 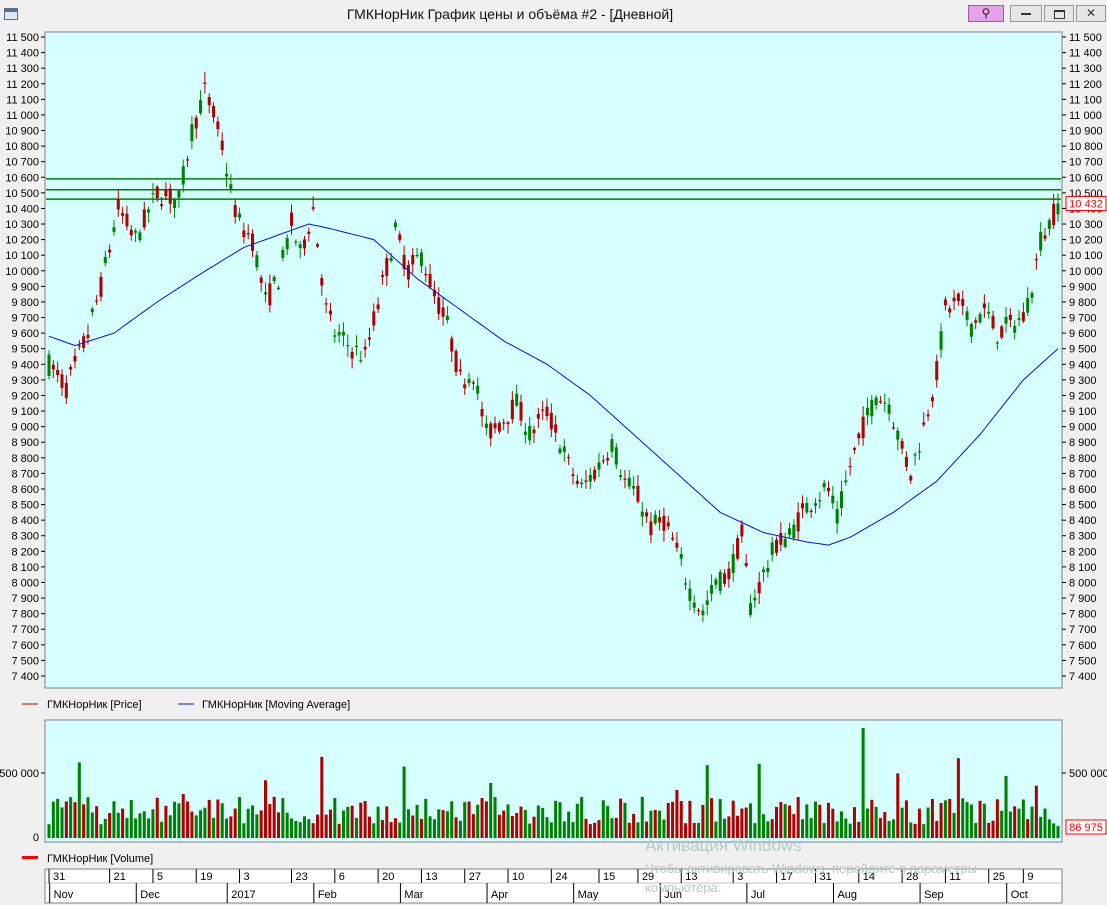 I want to click on price-tick-label: 11 100, so click(x=1085, y=100).